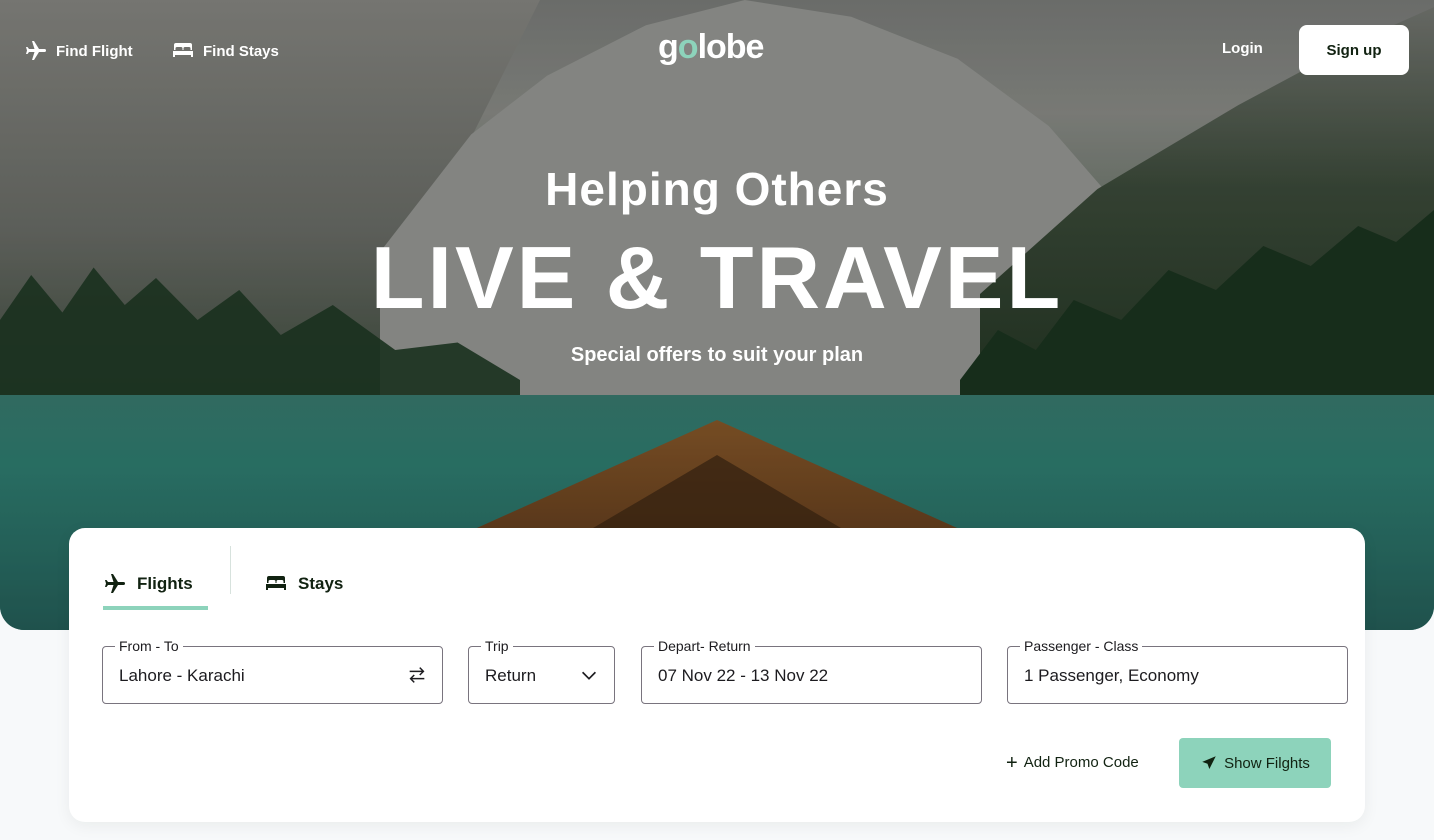  Describe the element at coordinates (743, 675) in the screenshot. I see `depart-return-value: 07 Nov 22 - 13 Nov 22` at that location.